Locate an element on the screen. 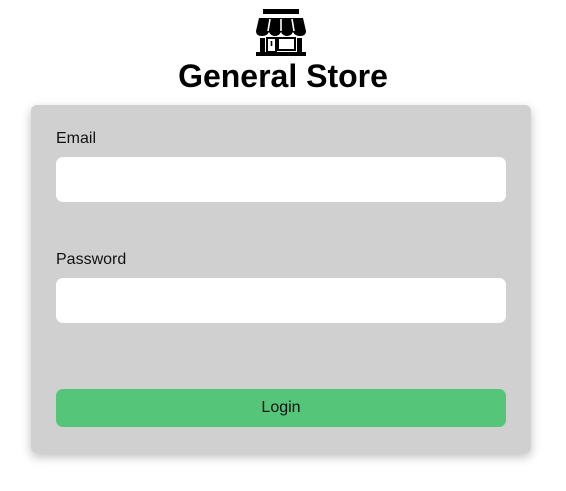 This screenshot has width=566, height=491. store-icon is located at coordinates (281, 32).